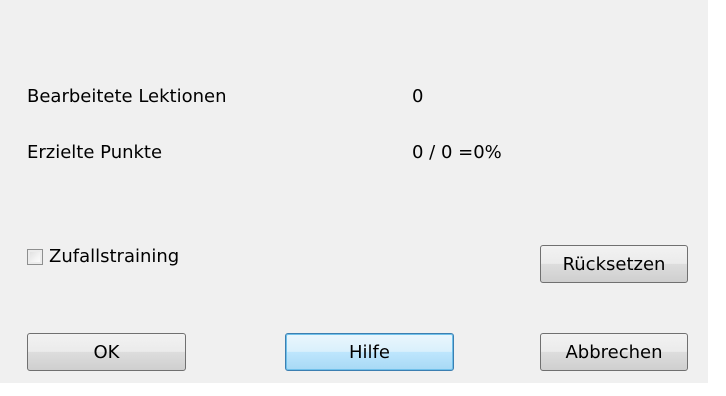  I want to click on random-training-checkbox, so click(35, 257).